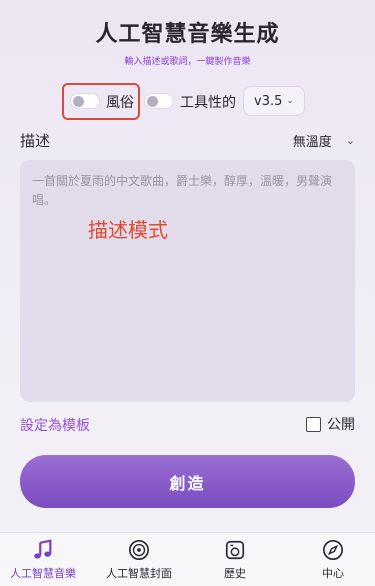  I want to click on instrumental-toggle-label: 工具性的, so click(208, 103).